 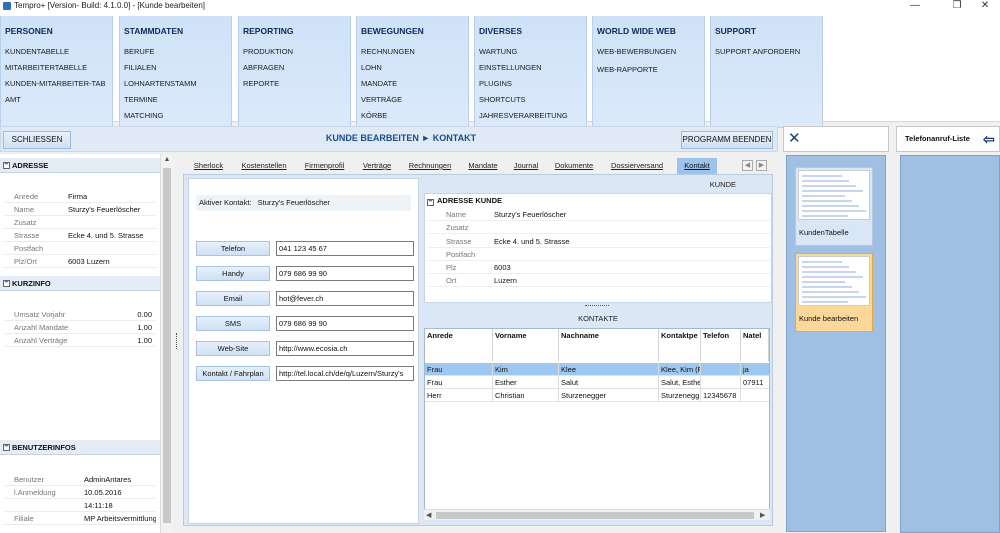 What do you see at coordinates (755, 345) in the screenshot?
I see `column-header: Natel` at bounding box center [755, 345].